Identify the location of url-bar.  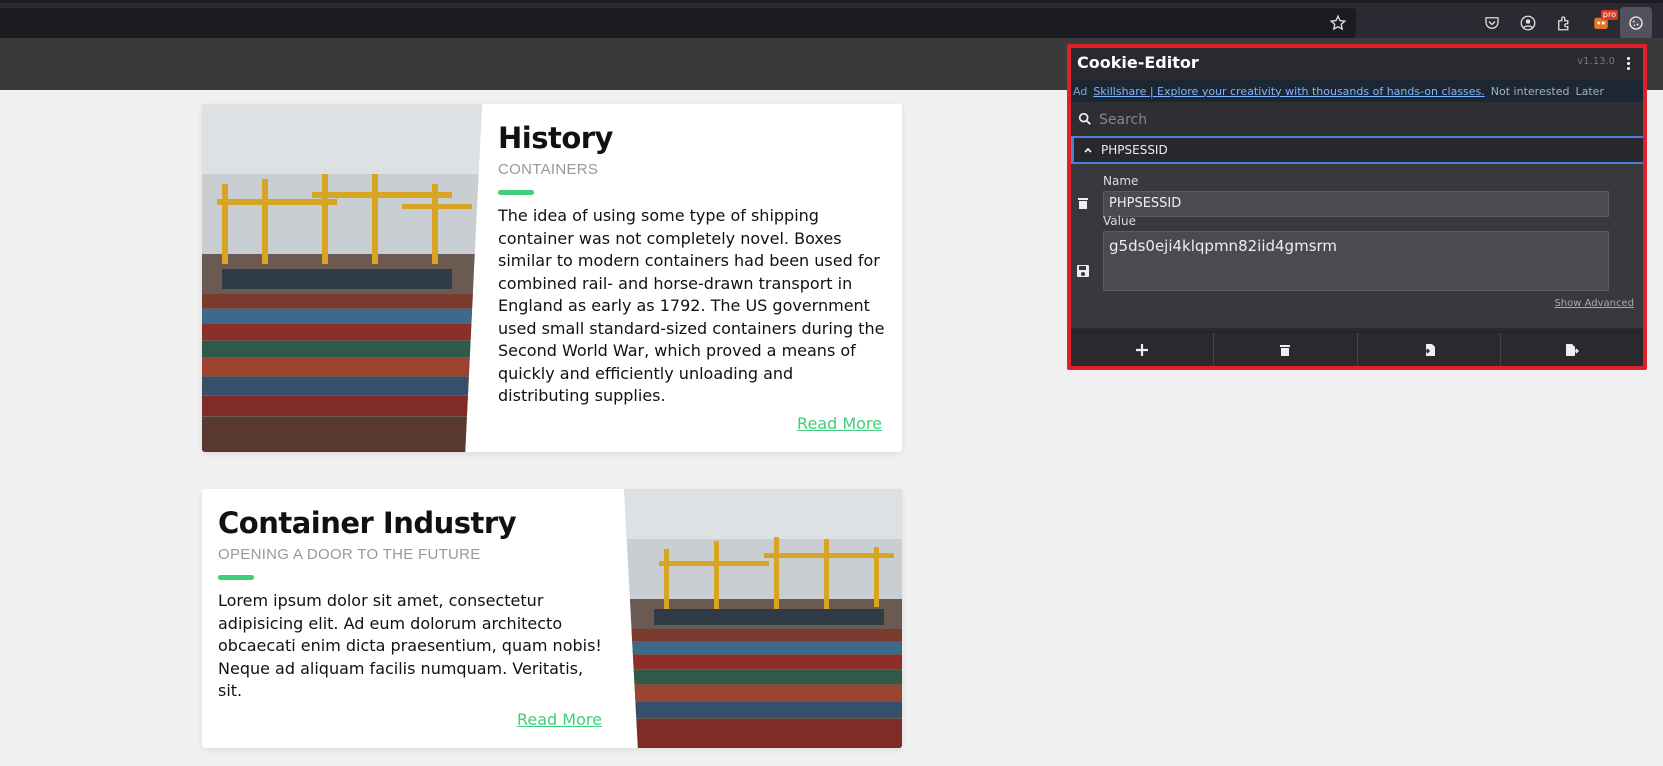
(678, 23).